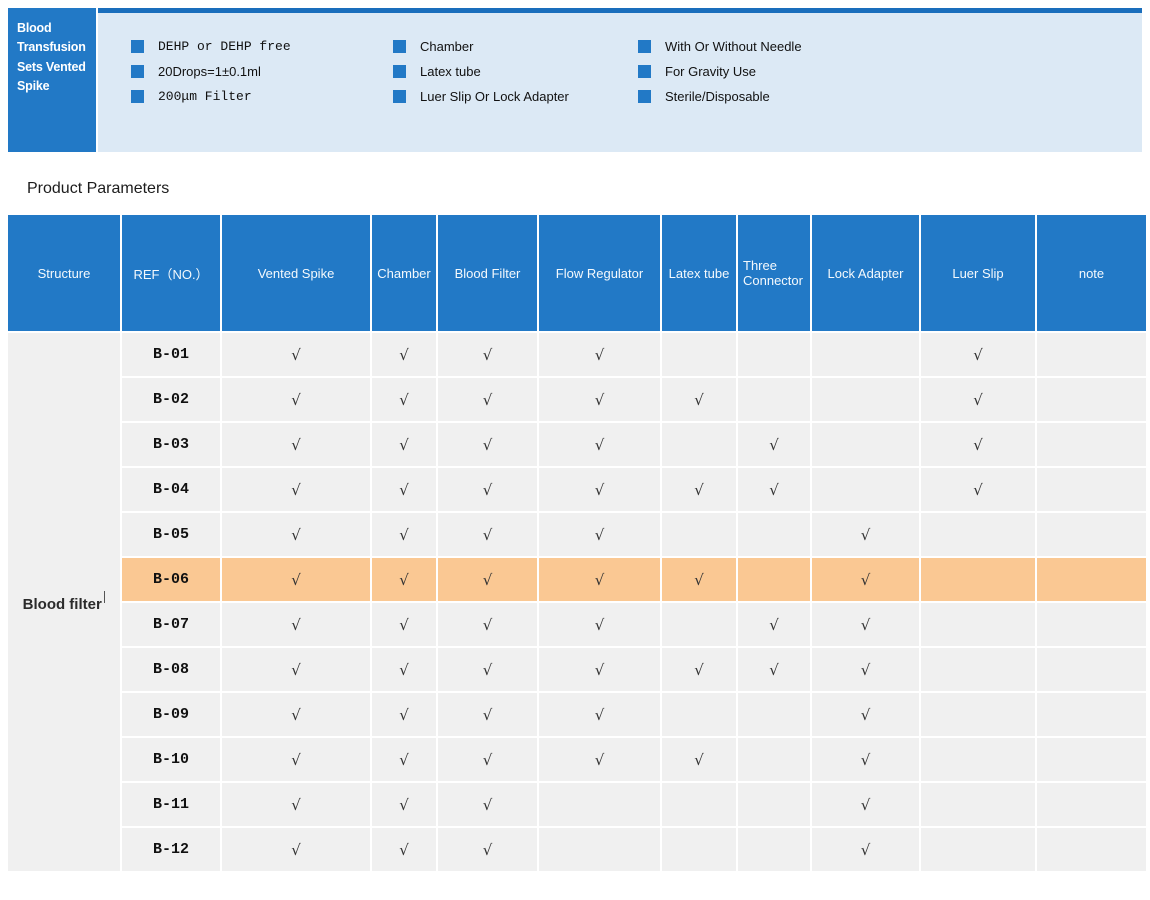 This screenshot has width=1150, height=900. I want to click on feature-item: For Gravity Use, so click(720, 71).